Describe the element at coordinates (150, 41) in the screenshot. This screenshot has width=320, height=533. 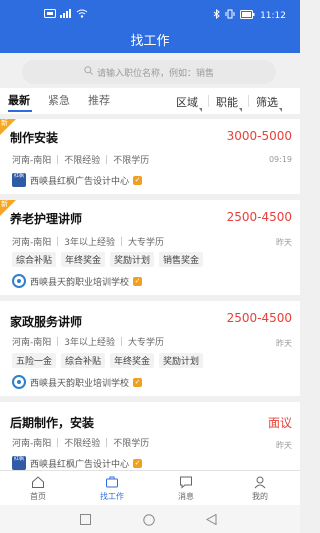
I see `page-title: 找工作` at that location.